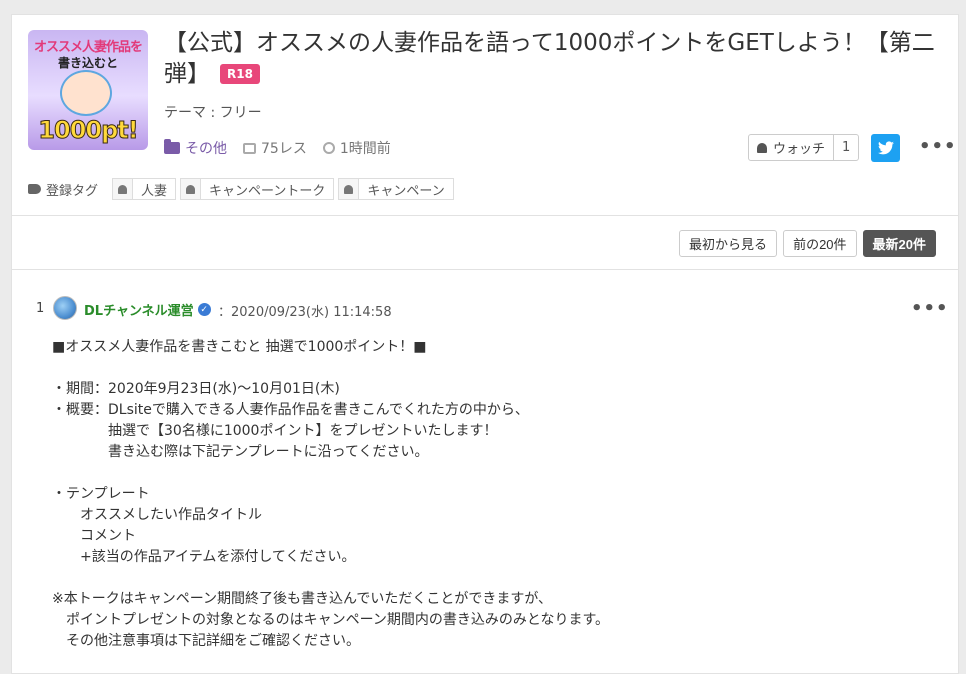 This screenshot has width=966, height=674. I want to click on folder-icon, so click(172, 146).